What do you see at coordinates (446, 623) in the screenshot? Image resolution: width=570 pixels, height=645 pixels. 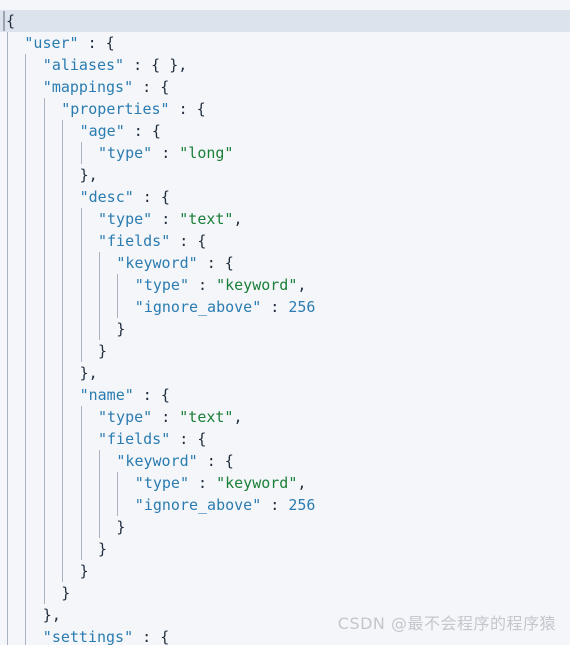 I see `csdn-watermark: CSDN @最不会程序的程序猿` at bounding box center [446, 623].